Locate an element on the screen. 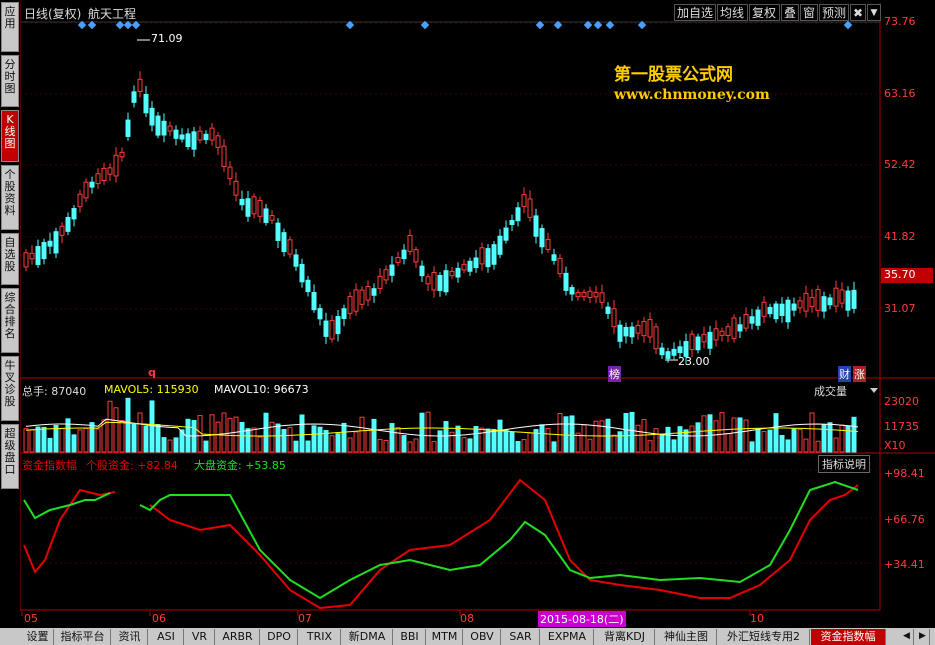 The height and width of the screenshot is (645, 935). sidebar-tab-label: 应用 is located at coordinates (10, 17).